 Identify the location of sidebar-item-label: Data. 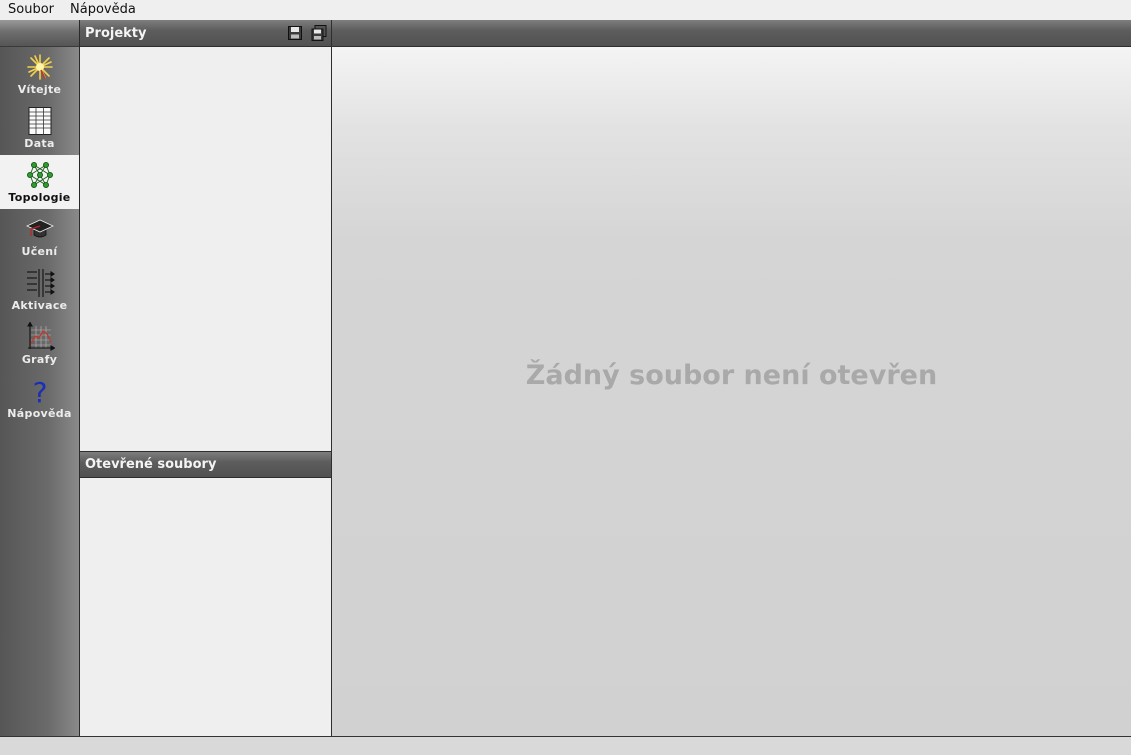
(39, 143).